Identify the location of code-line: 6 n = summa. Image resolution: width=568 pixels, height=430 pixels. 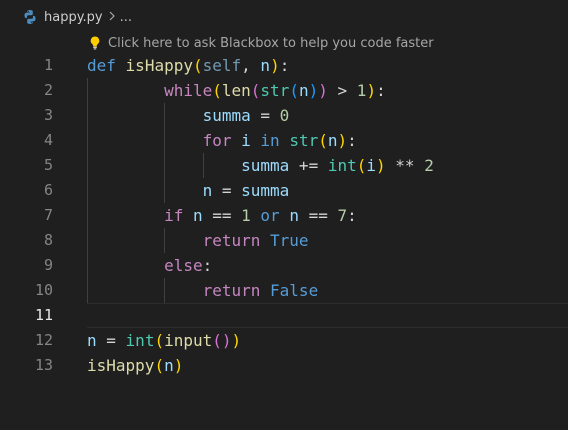
(284, 190).